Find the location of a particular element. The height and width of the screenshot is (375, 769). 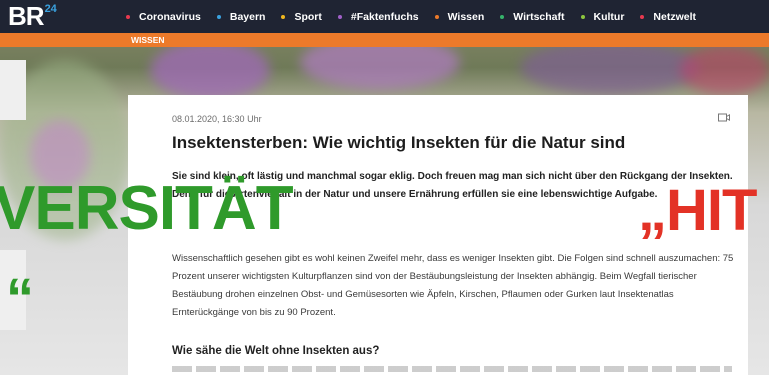

article-date: 08.01.2020, 16:30 Uhr is located at coordinates (217, 119).